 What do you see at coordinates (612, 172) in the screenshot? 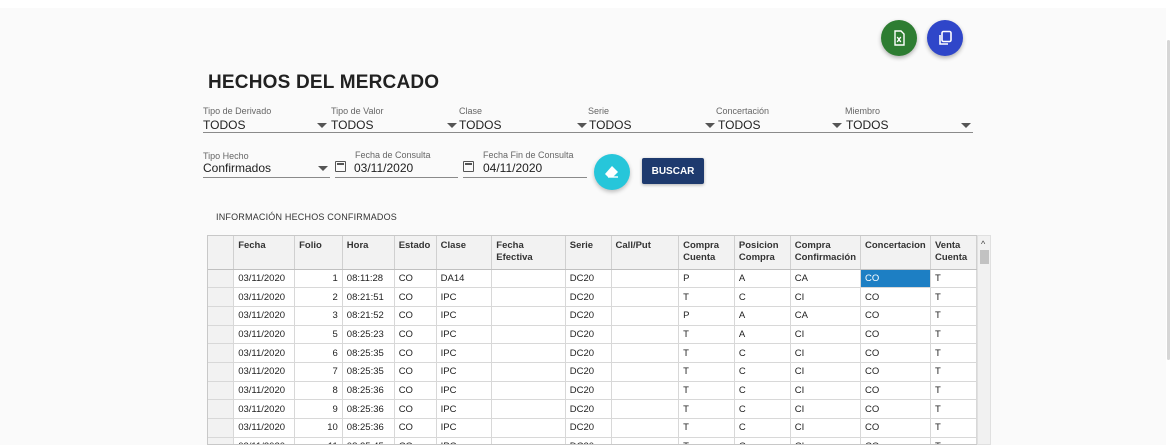
I see `clear-filters-button` at bounding box center [612, 172].